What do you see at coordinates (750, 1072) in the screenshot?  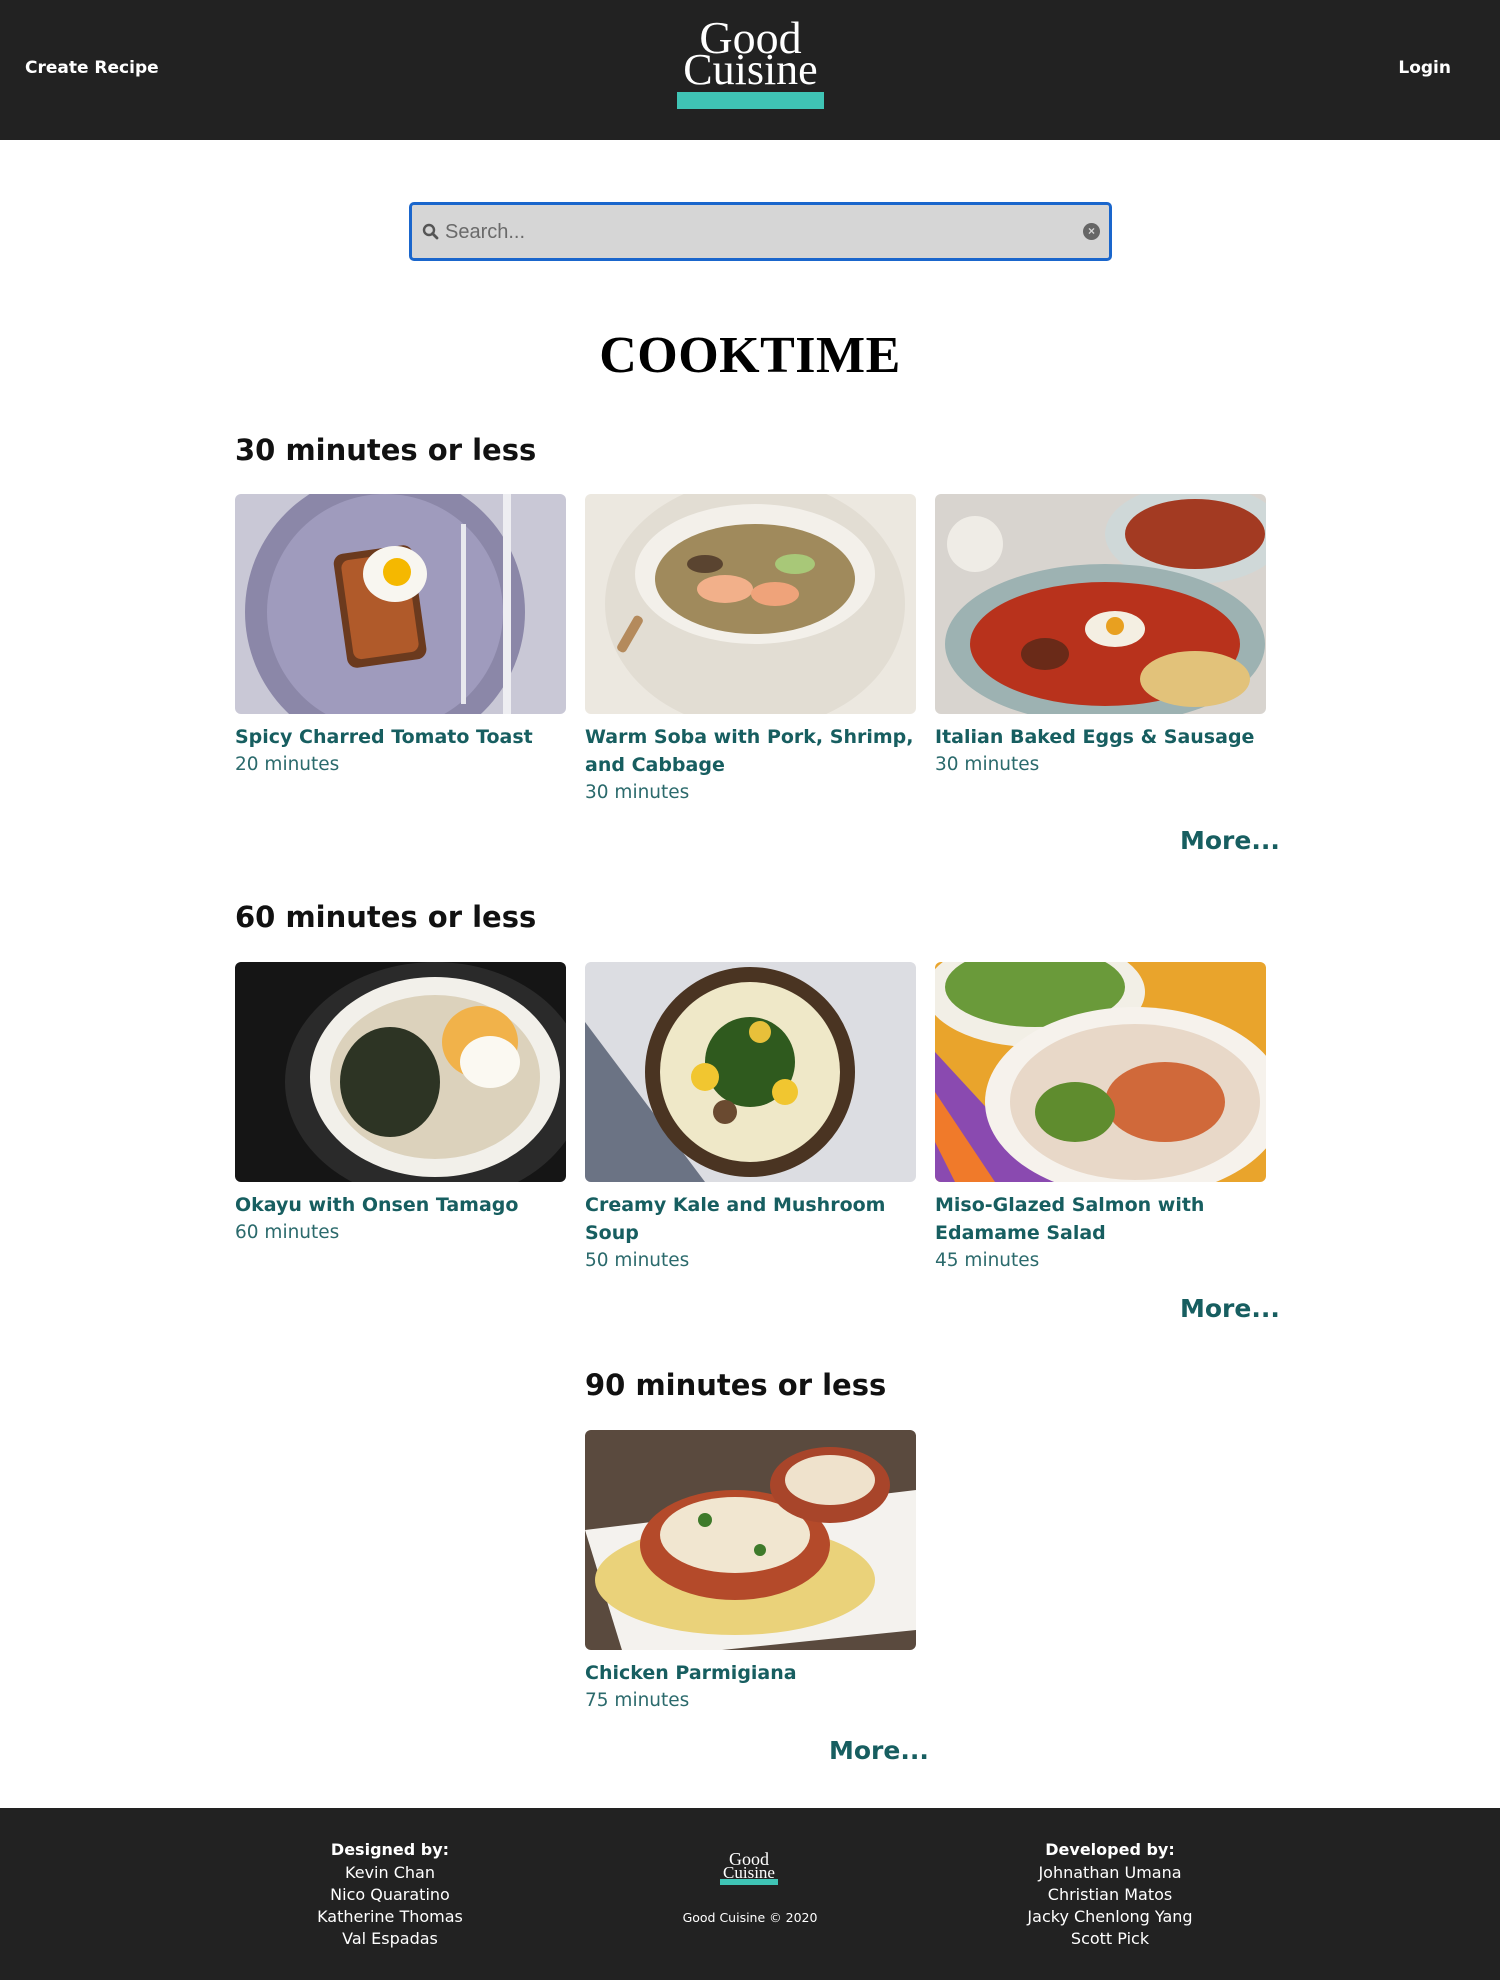 I see `recipe-image-kale-soup` at bounding box center [750, 1072].